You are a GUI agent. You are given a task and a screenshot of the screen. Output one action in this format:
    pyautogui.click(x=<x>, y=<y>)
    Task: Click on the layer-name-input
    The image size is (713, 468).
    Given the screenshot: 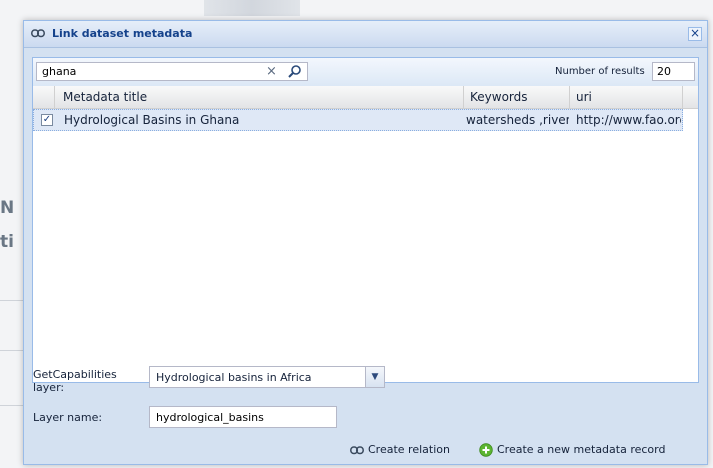 What is the action you would take?
    pyautogui.click(x=243, y=417)
    